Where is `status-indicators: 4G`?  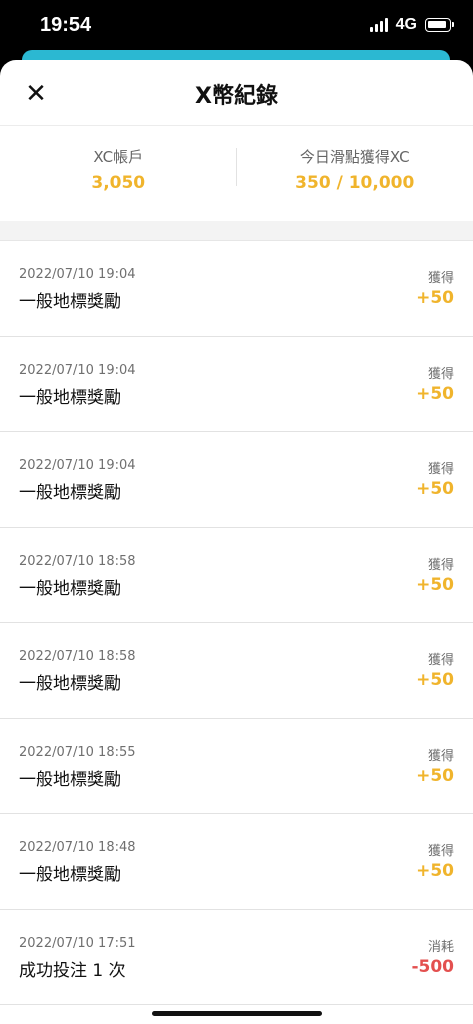
status-indicators: 4G is located at coordinates (411, 25).